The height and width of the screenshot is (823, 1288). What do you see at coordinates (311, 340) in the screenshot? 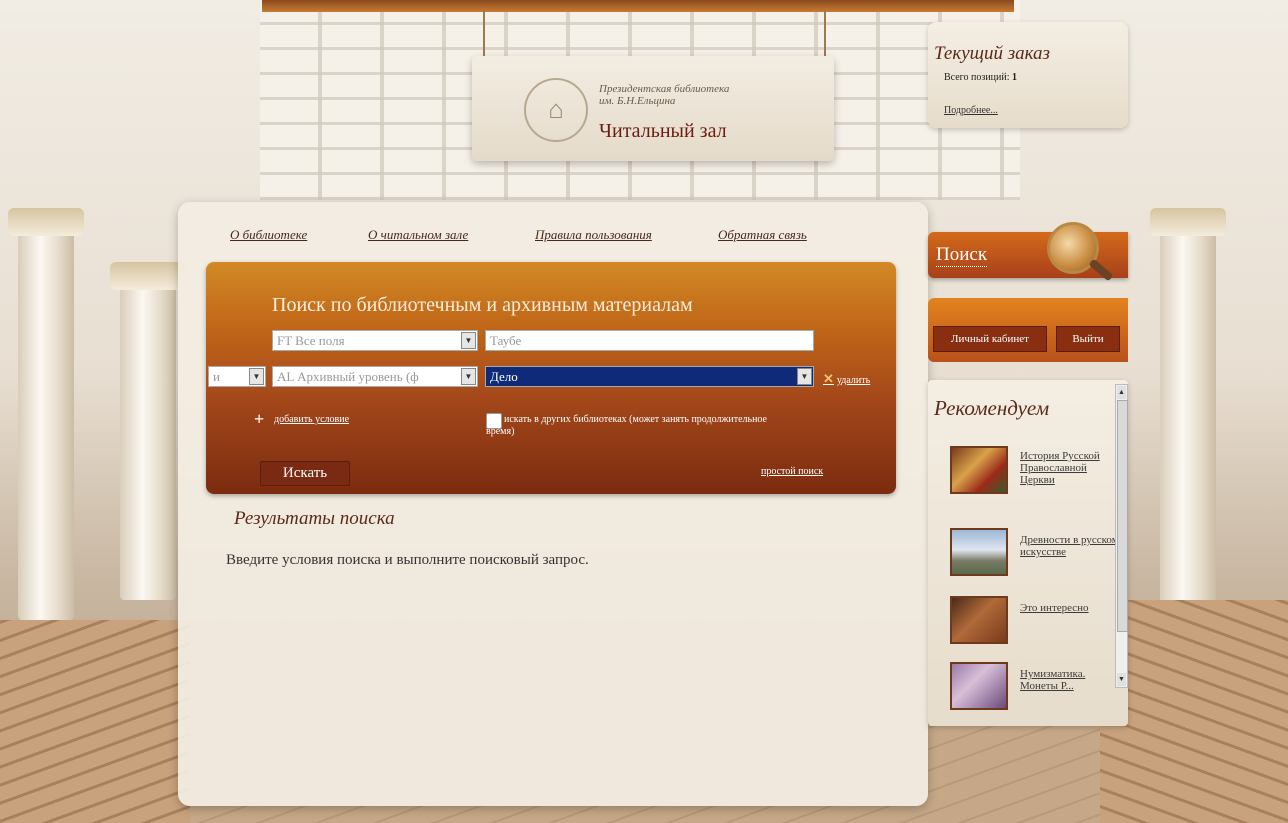
I see `field-select-1-value: FT Все поля` at bounding box center [311, 340].